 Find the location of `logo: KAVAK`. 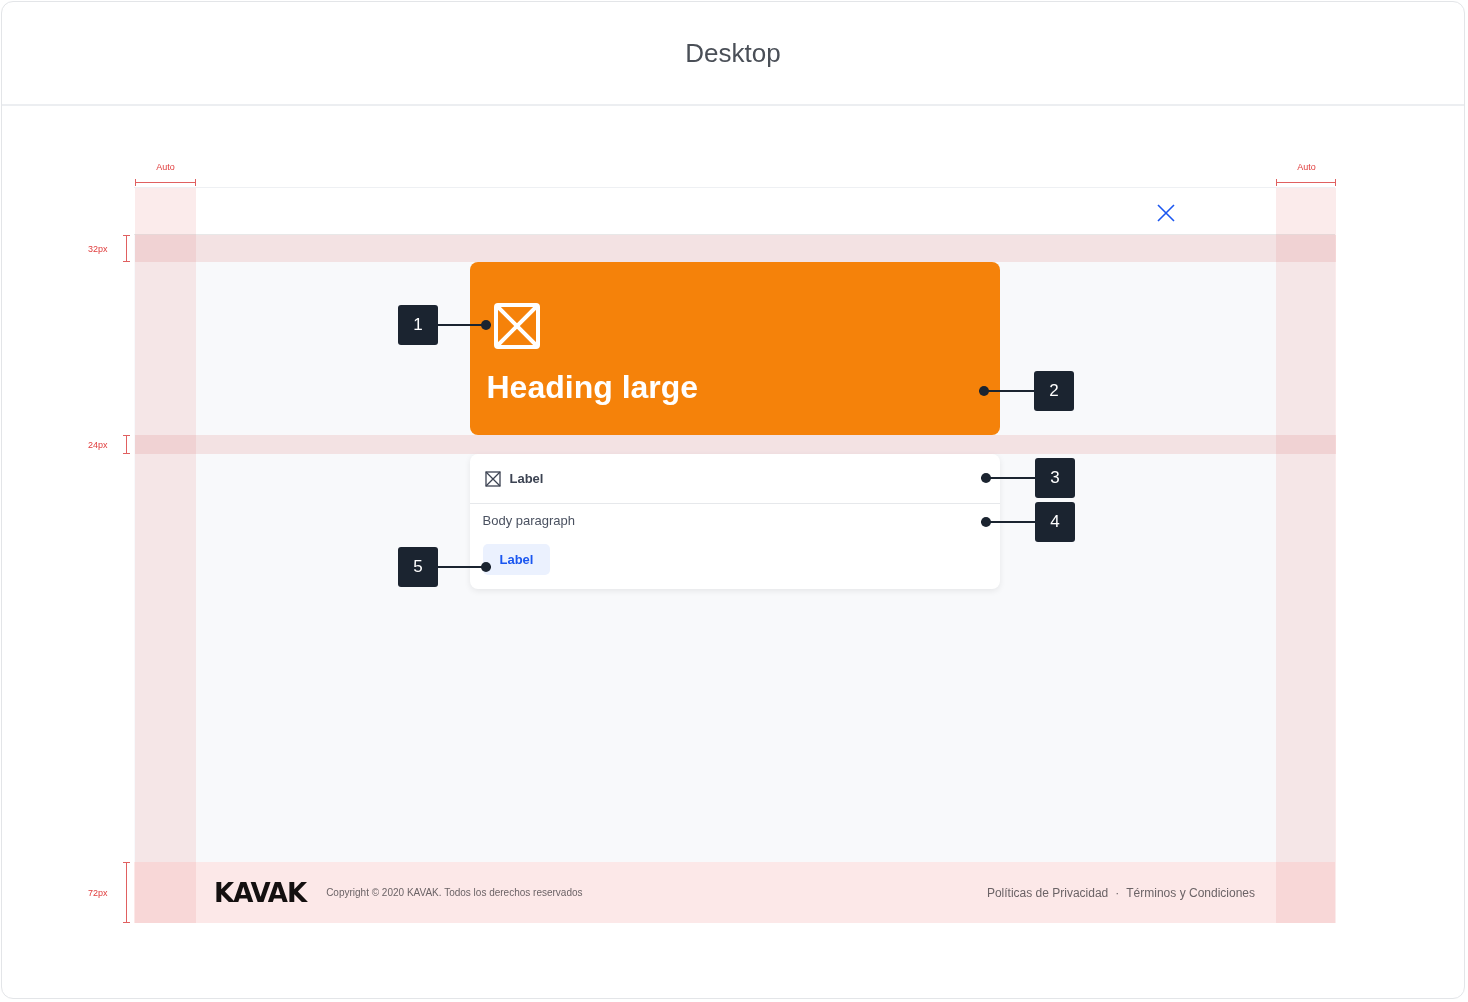

logo: KAVAK is located at coordinates (260, 892).